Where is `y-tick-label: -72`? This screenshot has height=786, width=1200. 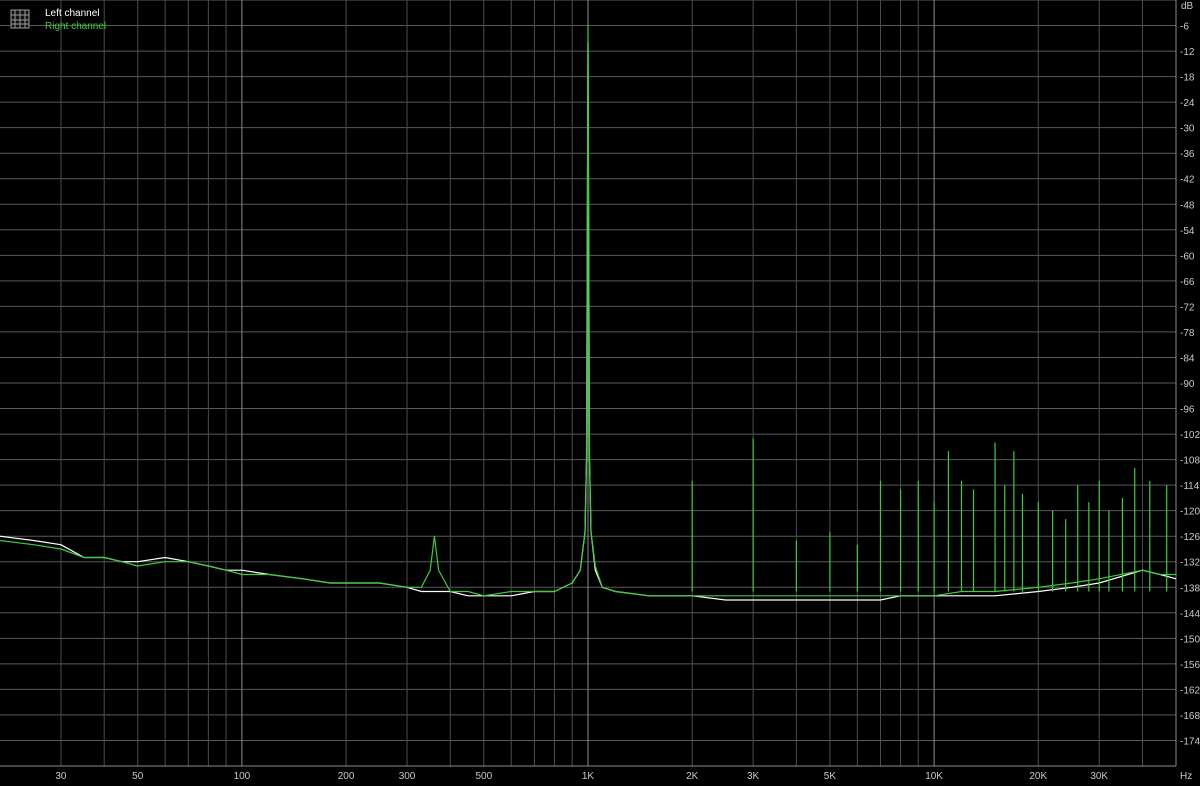
y-tick-label: -72 is located at coordinates (1187, 307).